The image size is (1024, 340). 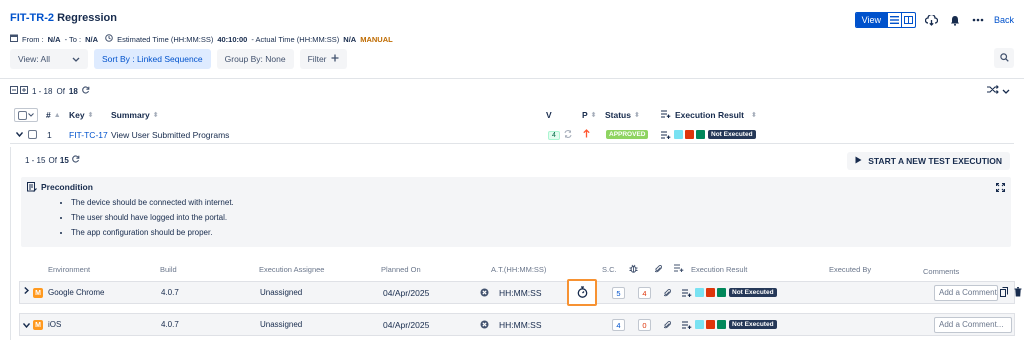 I want to click on version-badge: 4, so click(x=554, y=135).